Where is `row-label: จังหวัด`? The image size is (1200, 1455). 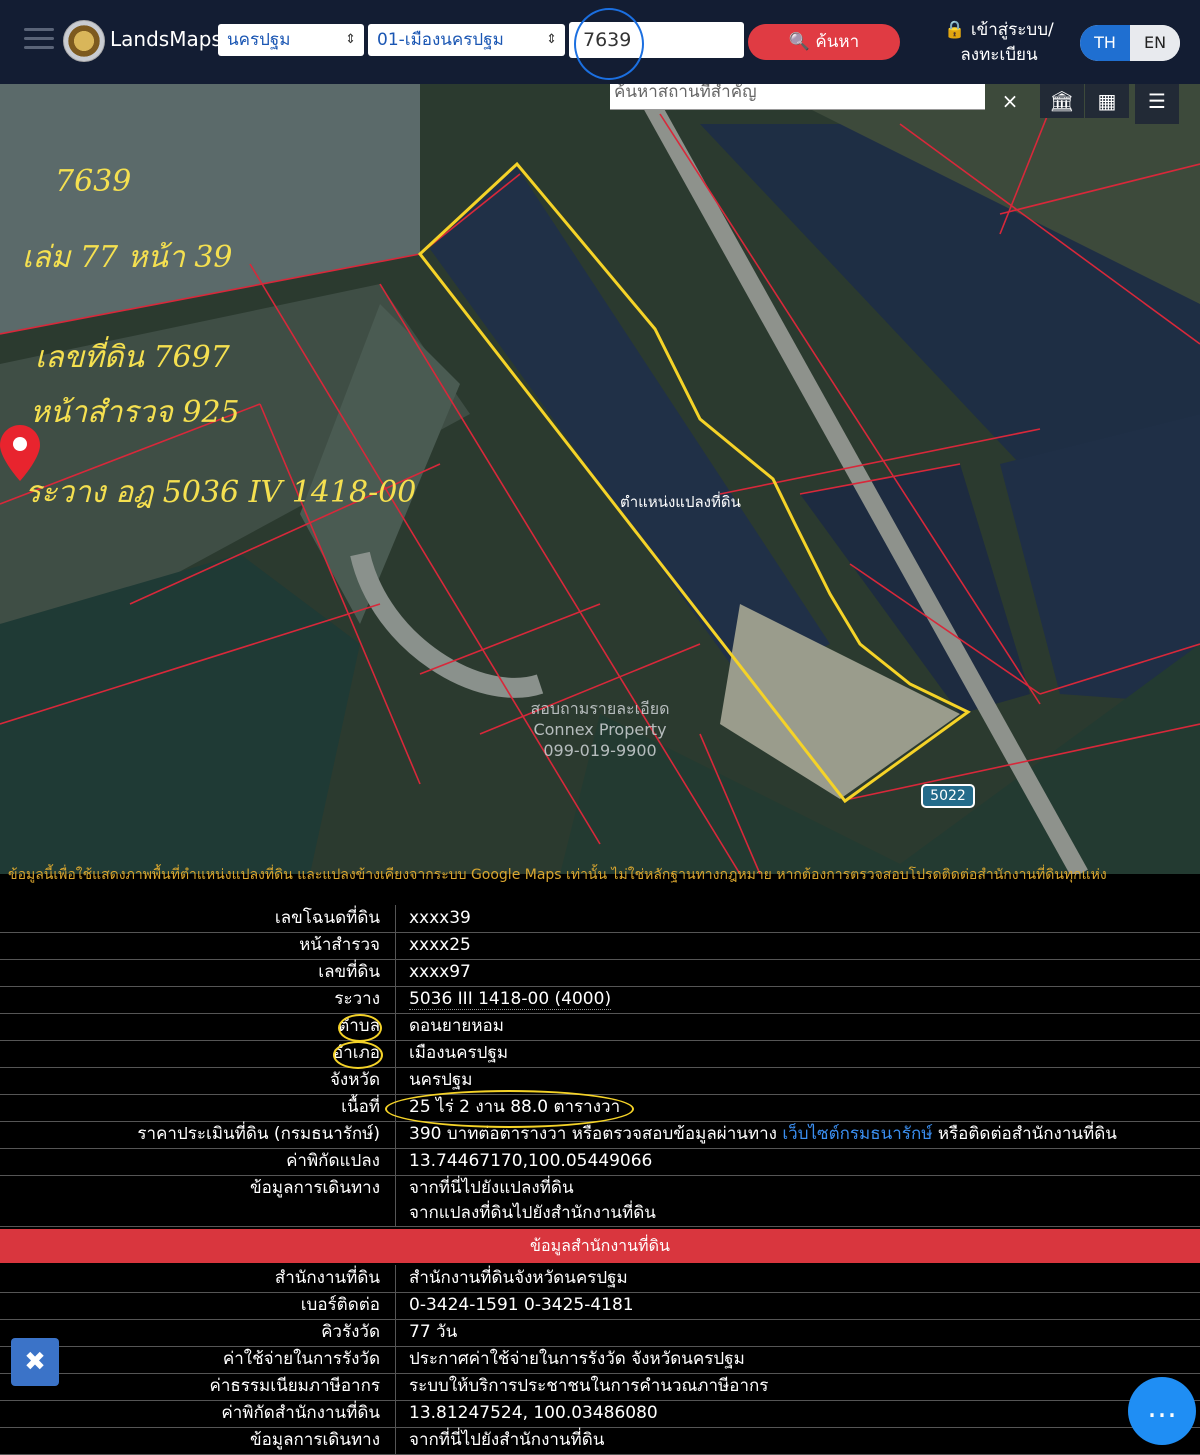
row-label: จังหวัด is located at coordinates (354, 1080).